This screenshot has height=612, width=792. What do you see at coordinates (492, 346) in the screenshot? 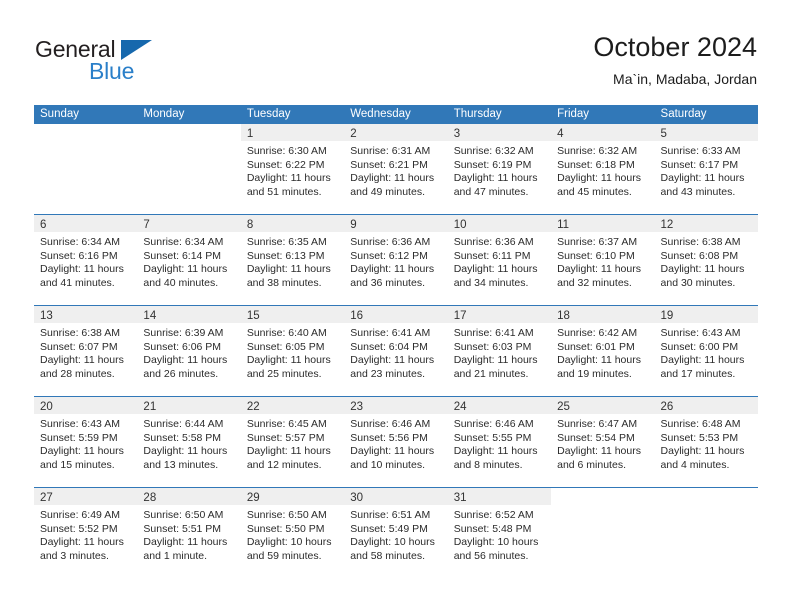
I see `sunset-text: Sunset: 6:03 PM` at bounding box center [492, 346].